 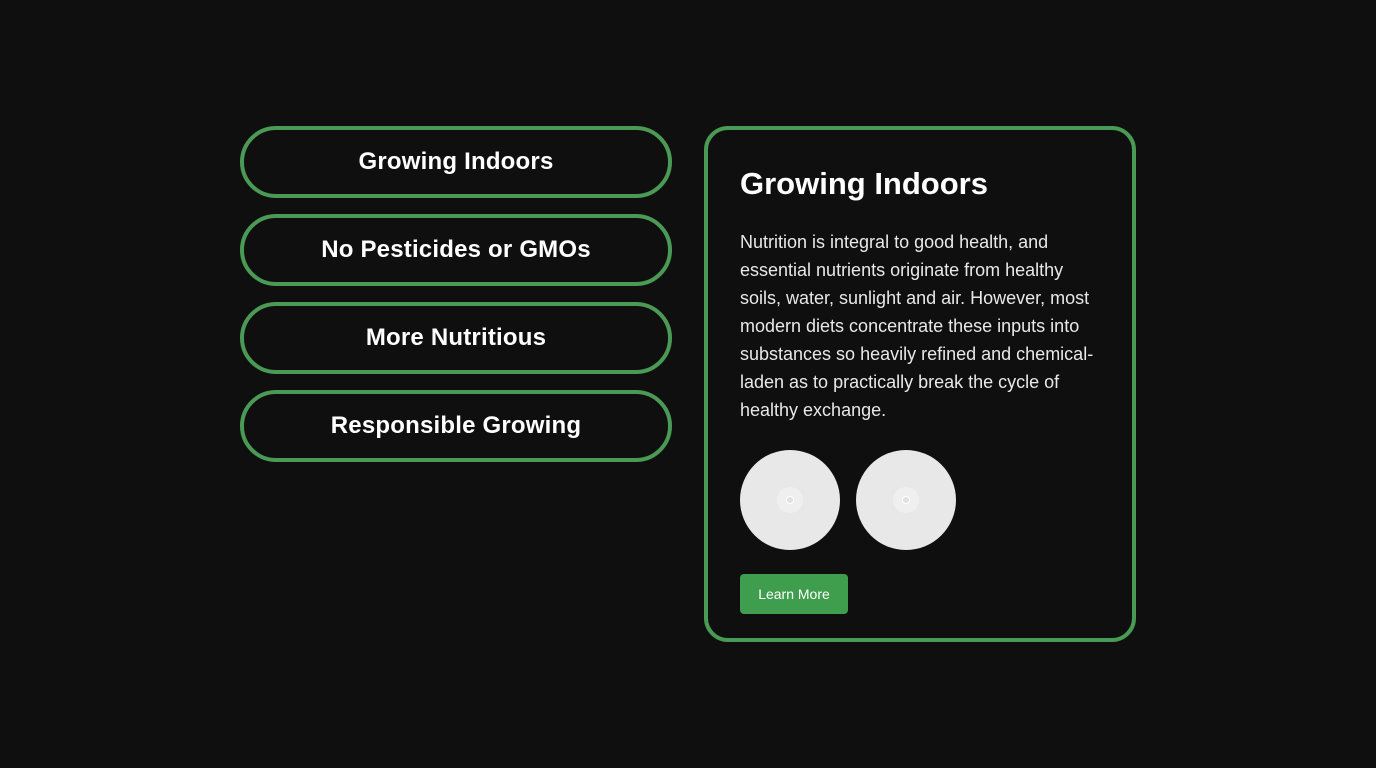 I want to click on tab-no-pesticides: No Pesticides or GMOs, so click(x=456, y=250).